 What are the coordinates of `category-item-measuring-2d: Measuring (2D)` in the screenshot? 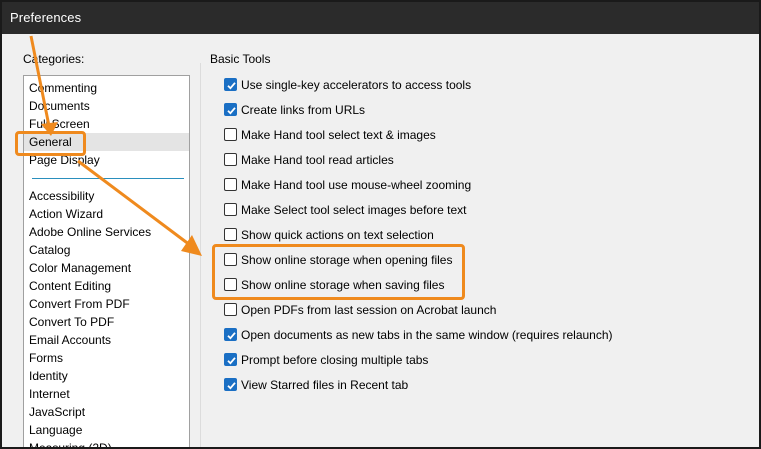 It's located at (106, 443).